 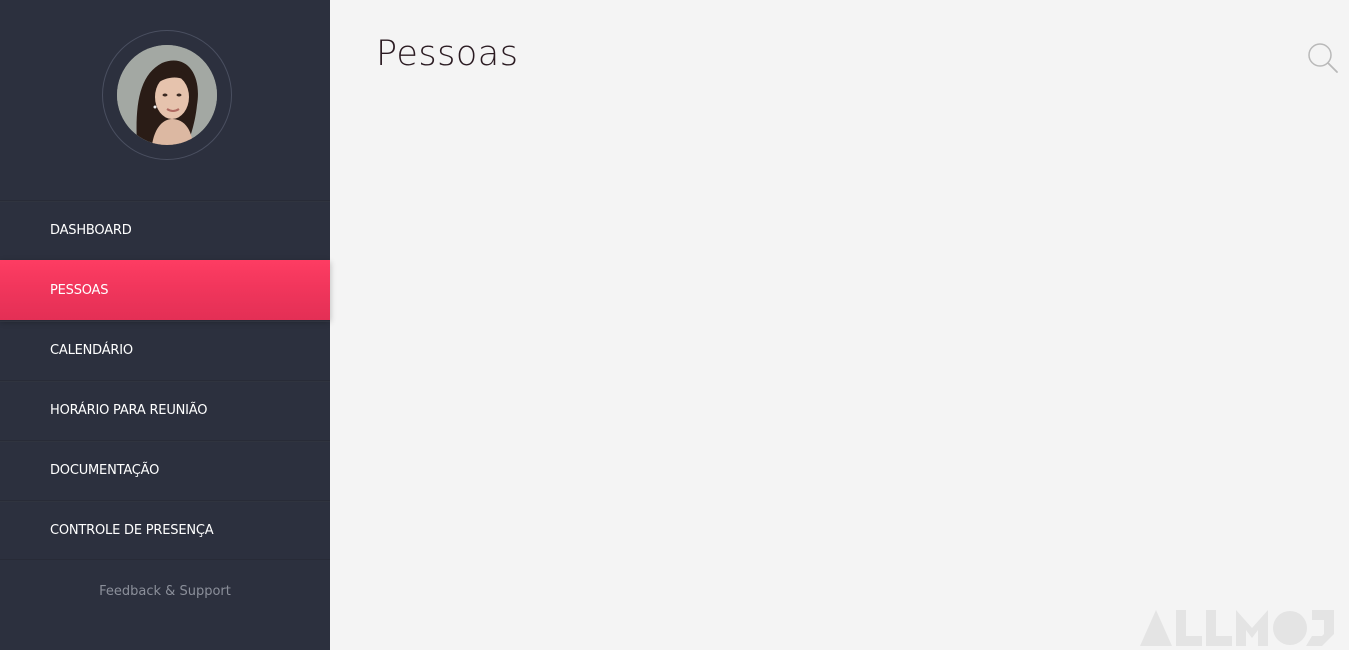 What do you see at coordinates (1322, 57) in the screenshot?
I see `search-icon` at bounding box center [1322, 57].